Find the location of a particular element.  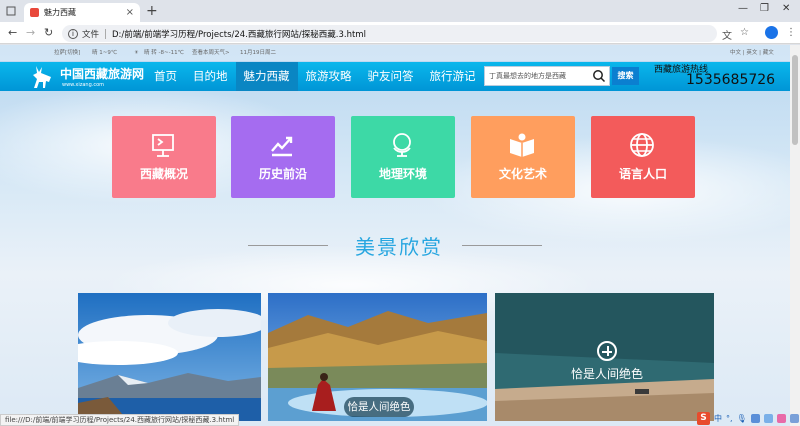

section-title: 美景欣赏 is located at coordinates (399, 247).